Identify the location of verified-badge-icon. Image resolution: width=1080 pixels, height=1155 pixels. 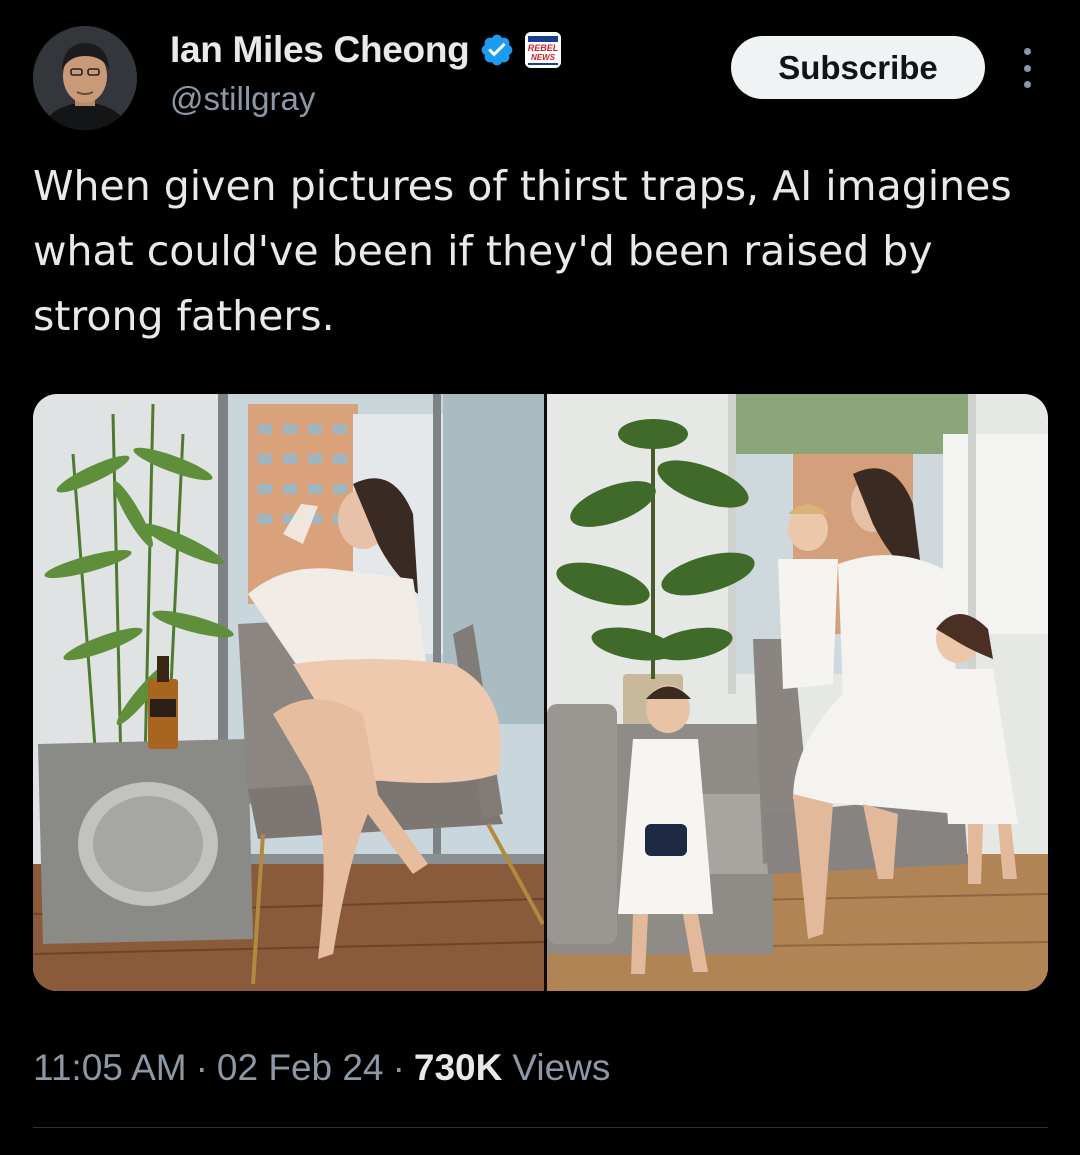
(497, 50).